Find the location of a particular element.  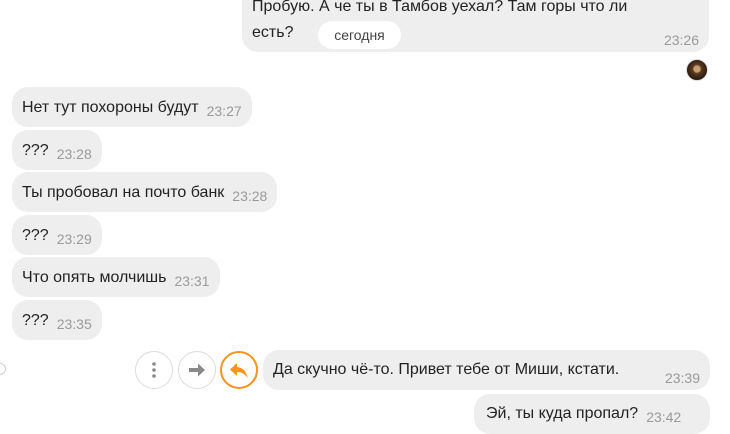

avatar is located at coordinates (697, 70).